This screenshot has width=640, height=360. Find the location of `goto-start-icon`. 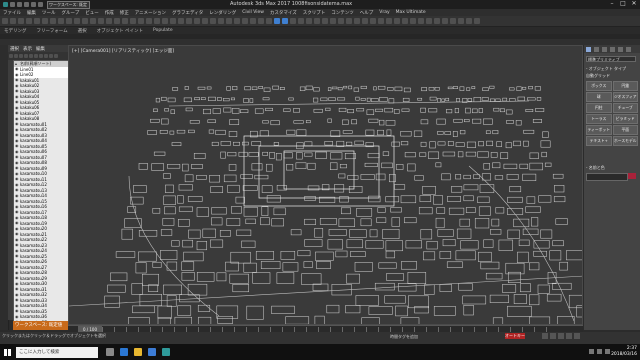

goto-start-icon is located at coordinates (545, 336).